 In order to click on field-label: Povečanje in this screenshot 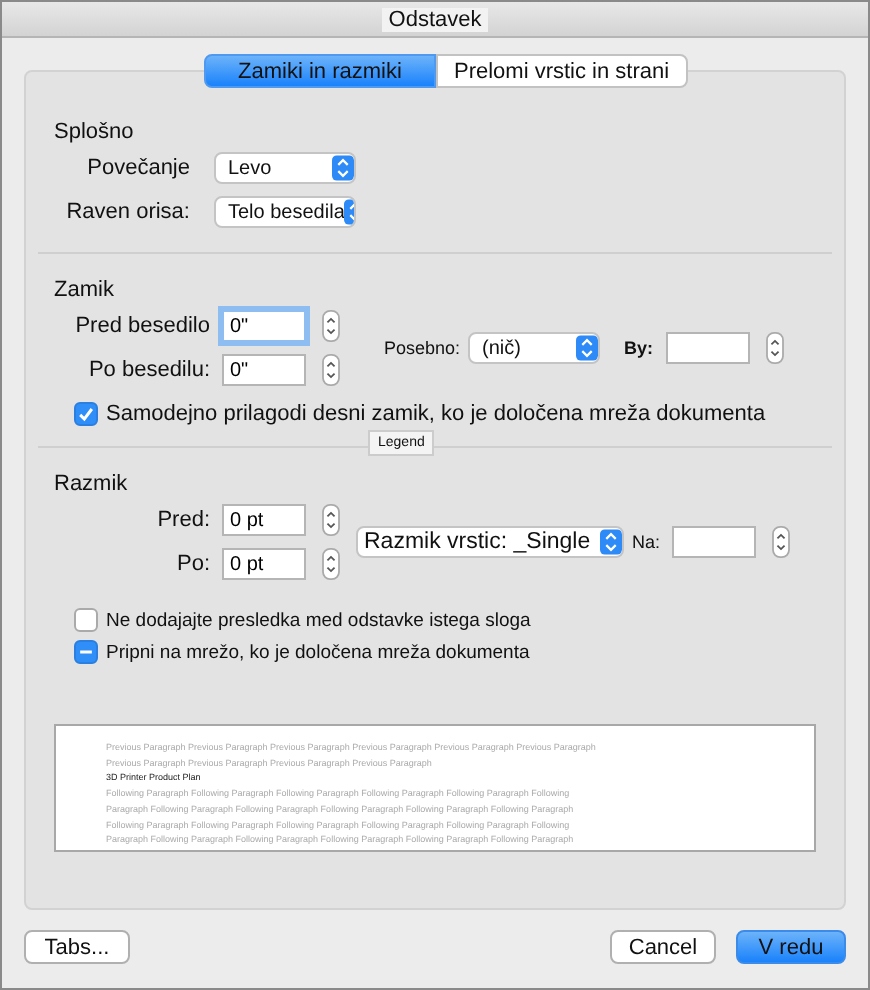, I will do `click(137, 168)`.